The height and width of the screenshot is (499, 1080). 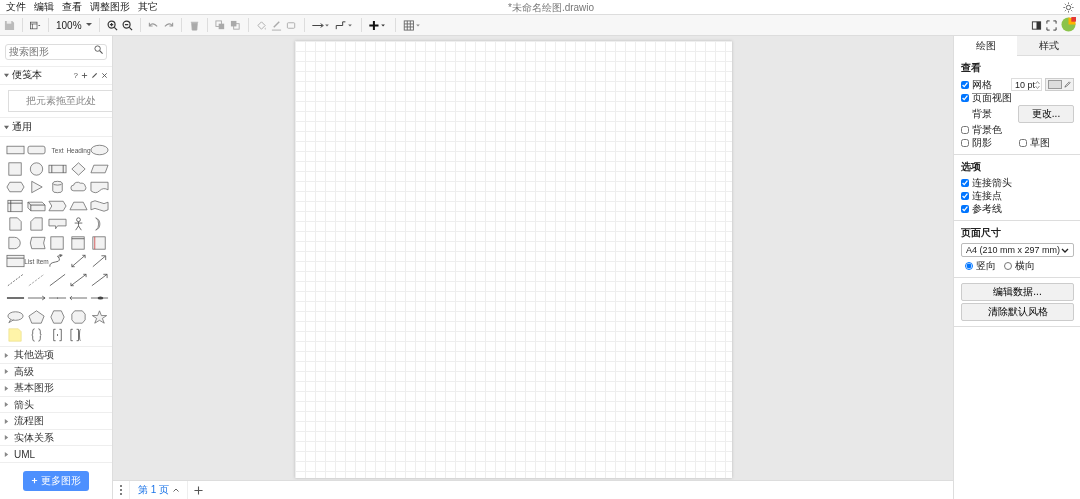 What do you see at coordinates (159, 490) in the screenshot?
I see `page-tab: 第 1 页` at bounding box center [159, 490].